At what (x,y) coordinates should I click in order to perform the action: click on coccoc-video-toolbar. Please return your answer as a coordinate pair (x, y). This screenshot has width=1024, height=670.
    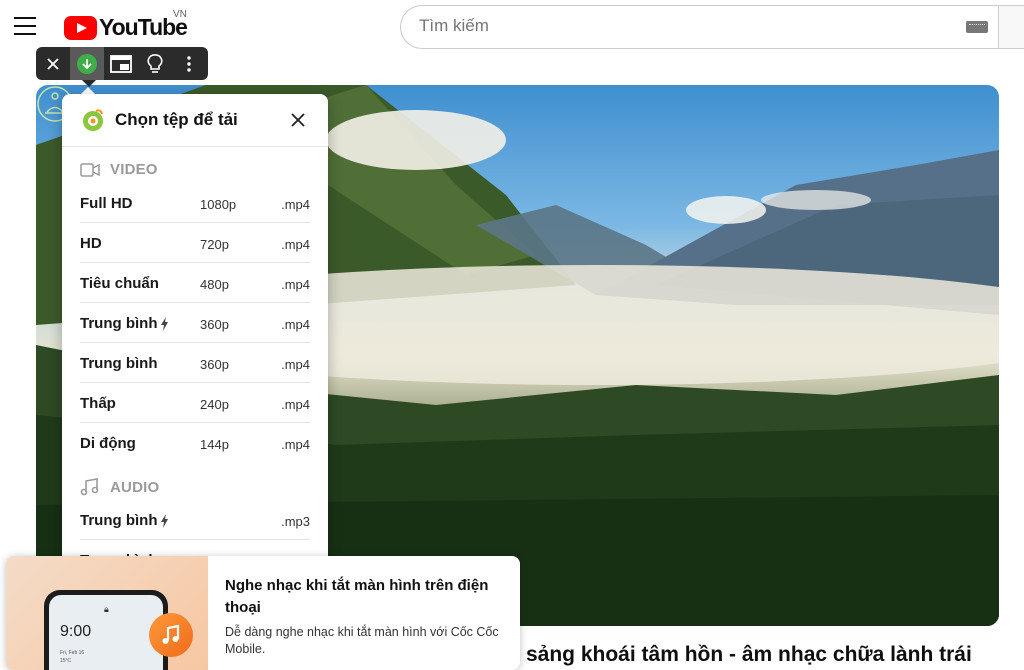
    Looking at the image, I should click on (122, 63).